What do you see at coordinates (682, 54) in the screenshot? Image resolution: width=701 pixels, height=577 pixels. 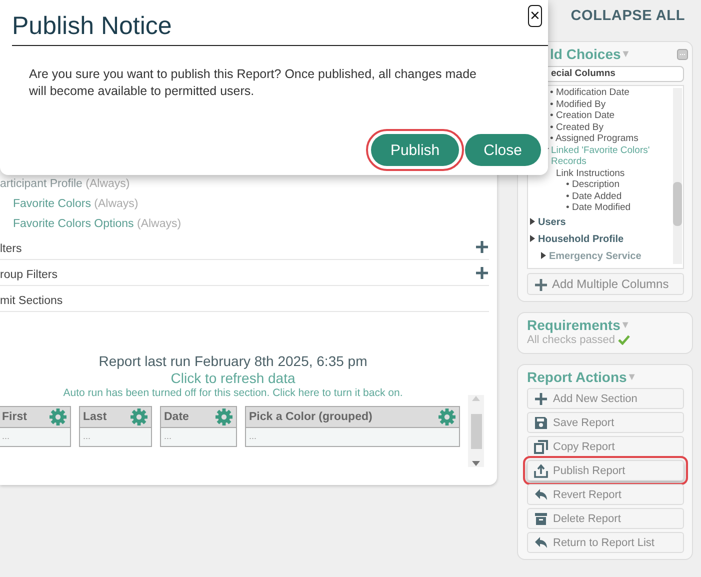 I see `options-button-icon` at bounding box center [682, 54].